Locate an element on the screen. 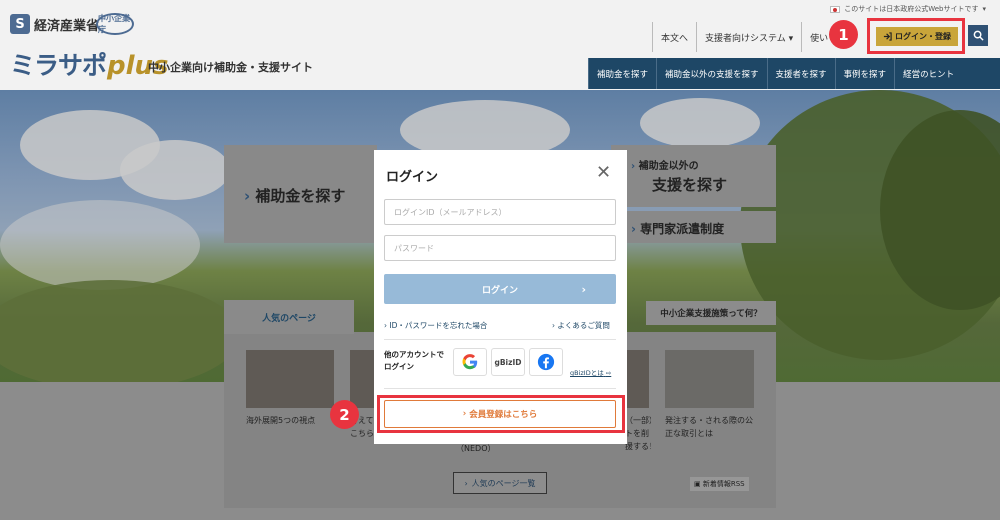 Image resolution: width=1000 pixels, height=520 pixels. brand-main-text: ミラサポ is located at coordinates (58, 65).